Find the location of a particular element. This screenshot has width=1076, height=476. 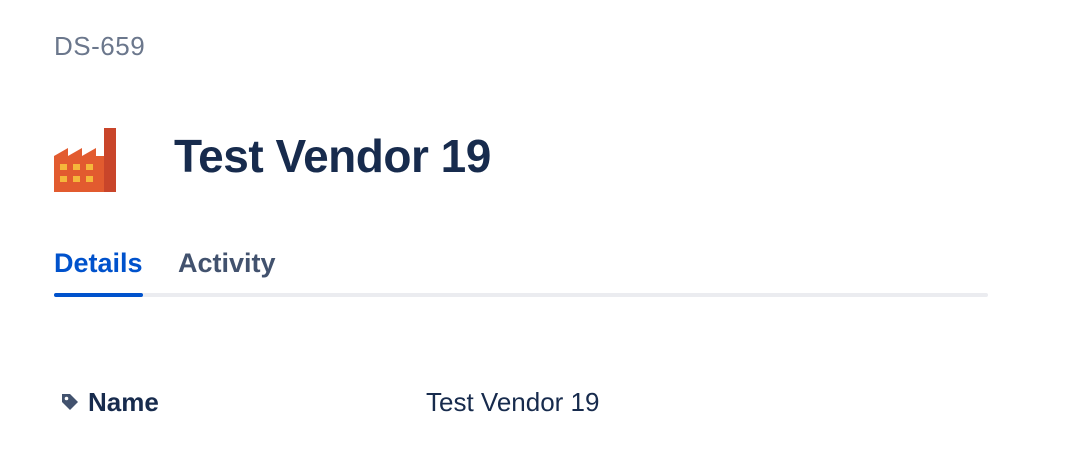

tab-activity: Activity is located at coordinates (227, 263).